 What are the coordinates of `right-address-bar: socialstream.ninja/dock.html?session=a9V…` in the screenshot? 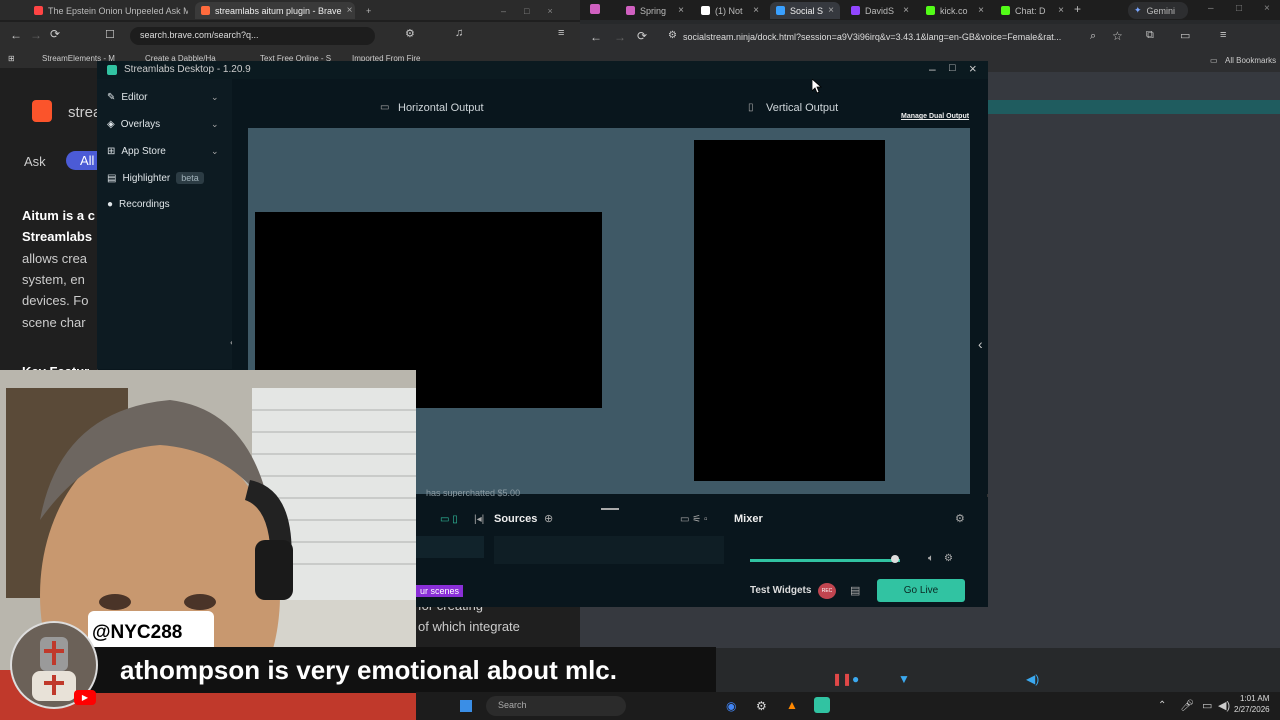 It's located at (890, 38).